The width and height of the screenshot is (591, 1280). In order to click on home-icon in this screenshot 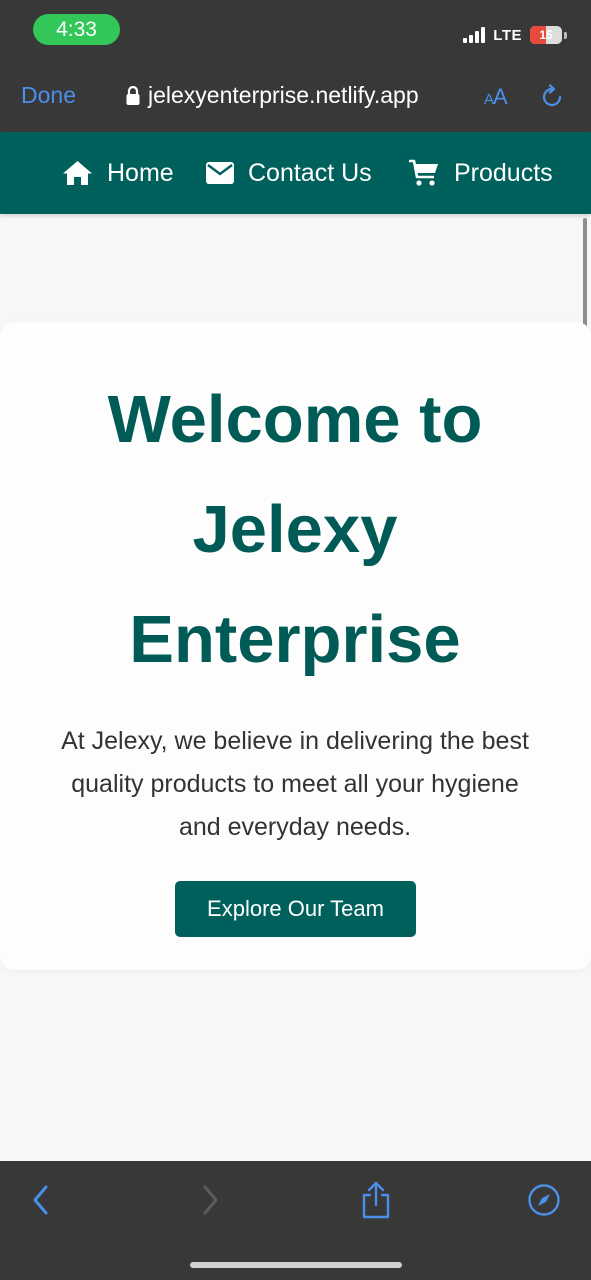, I will do `click(77, 173)`.